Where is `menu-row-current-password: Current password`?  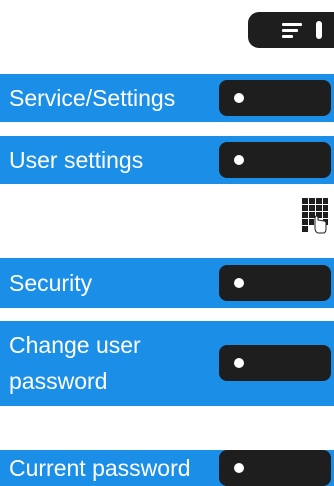 menu-row-current-password: Current password is located at coordinates (167, 468).